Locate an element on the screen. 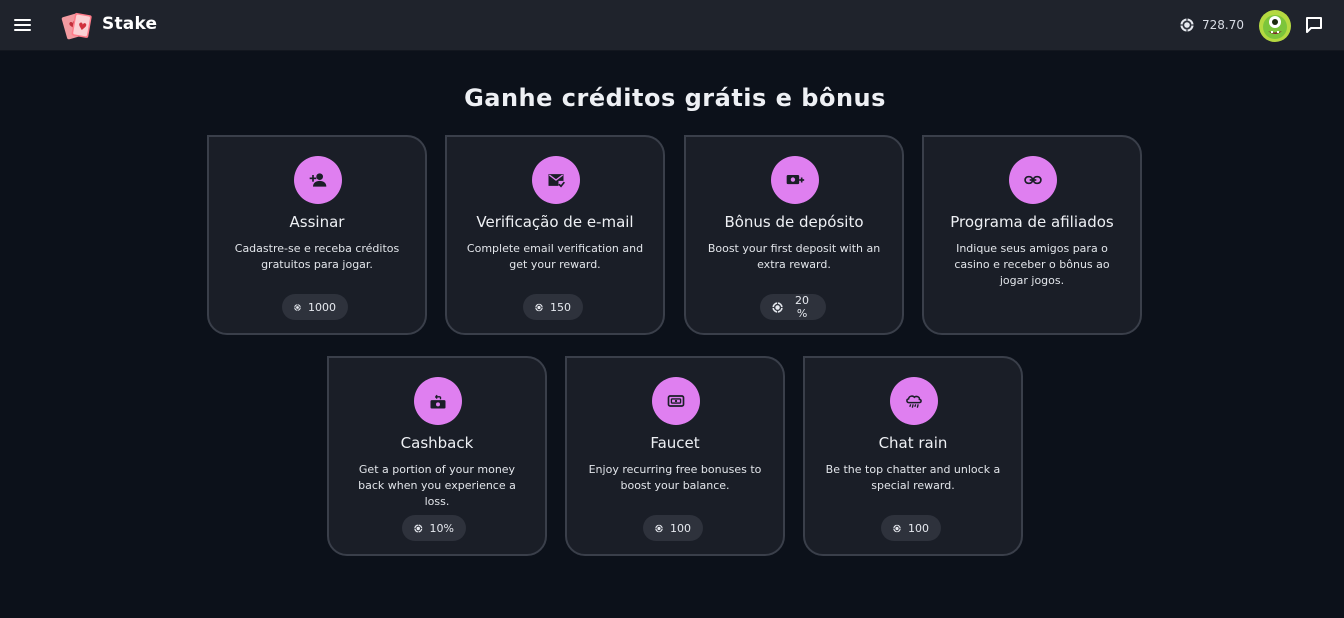 Image resolution: width=1344 pixels, height=618 pixels. mail-check-icon is located at coordinates (556, 180).